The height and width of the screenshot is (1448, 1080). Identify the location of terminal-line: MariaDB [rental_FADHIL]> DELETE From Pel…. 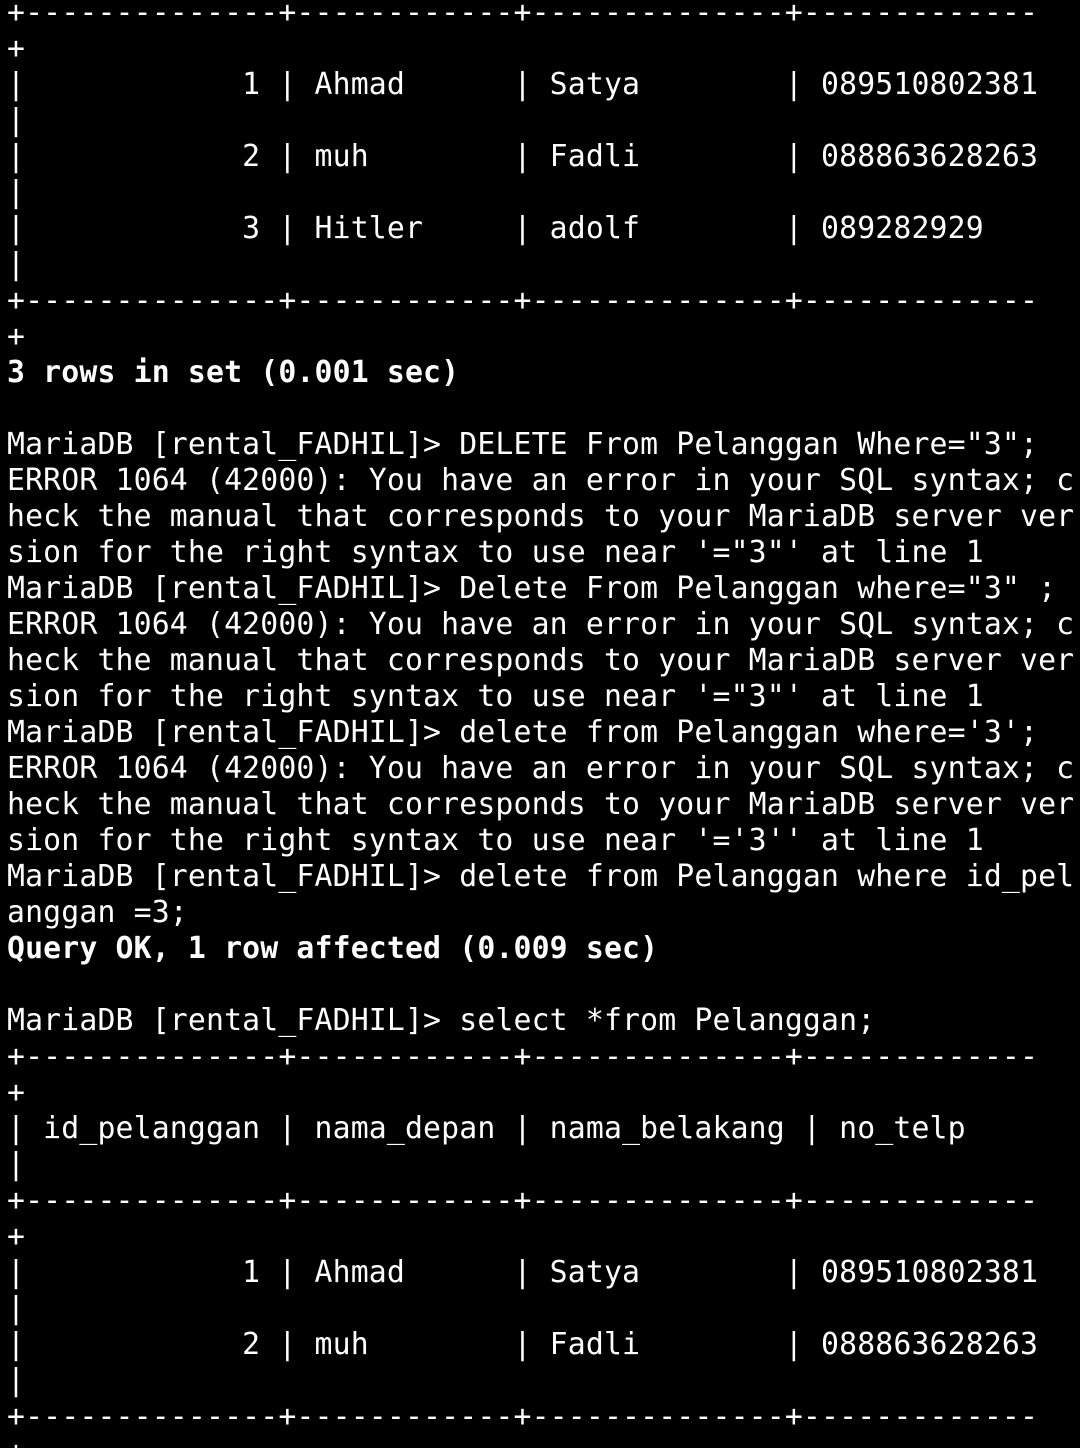
(523, 444).